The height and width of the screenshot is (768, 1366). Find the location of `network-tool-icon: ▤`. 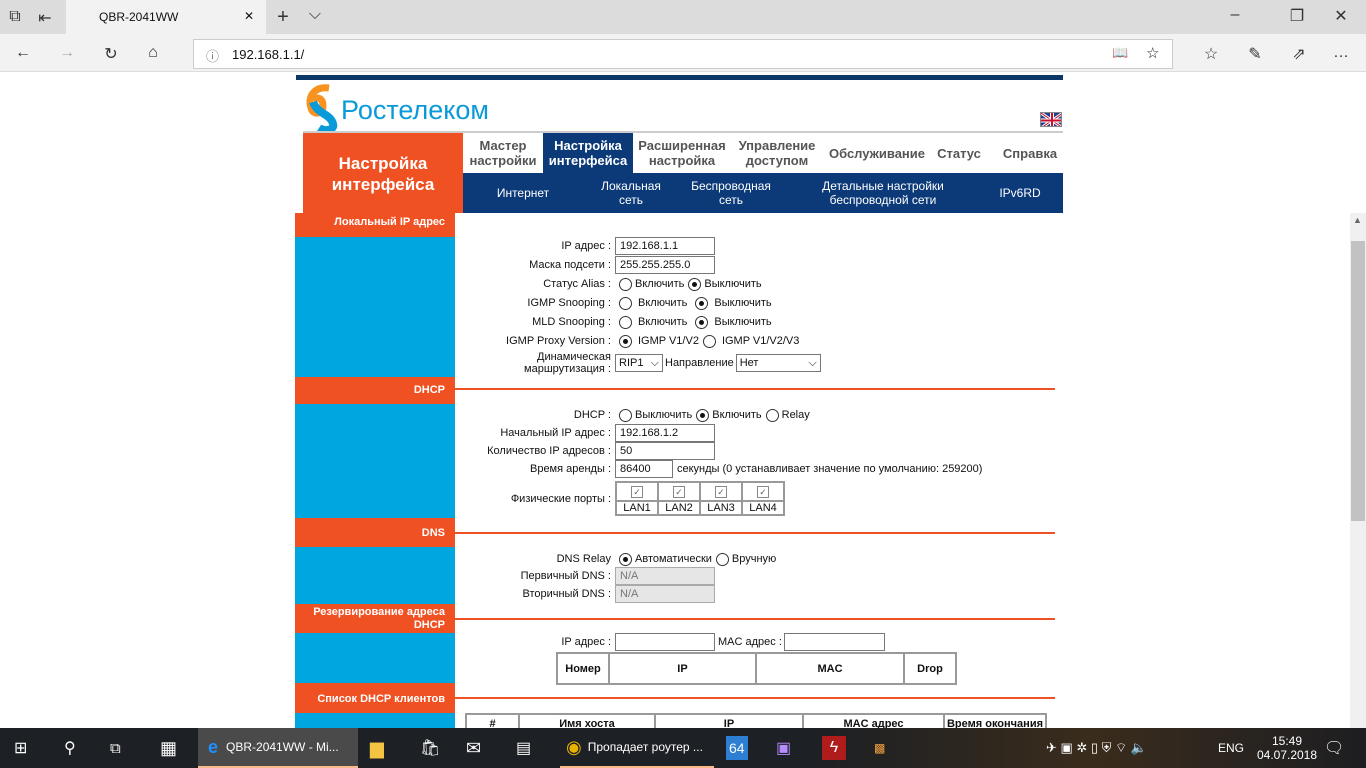

network-tool-icon: ▤ is located at coordinates (523, 748).